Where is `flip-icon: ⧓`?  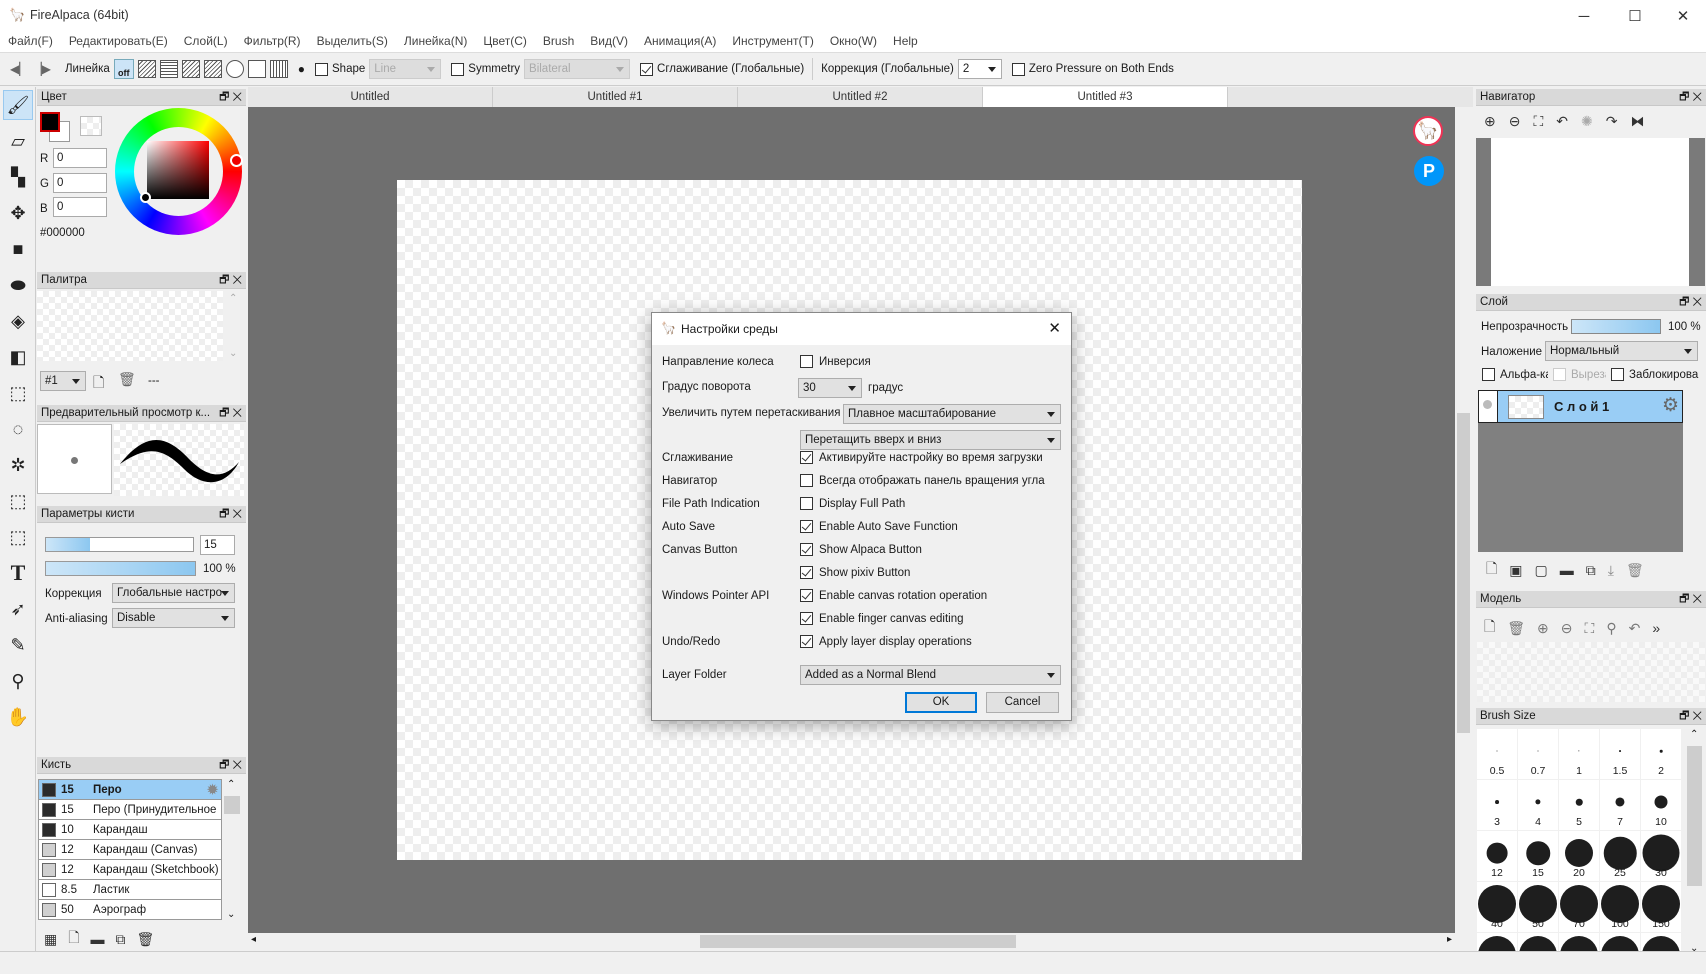
flip-icon: ⧓ is located at coordinates (1637, 121).